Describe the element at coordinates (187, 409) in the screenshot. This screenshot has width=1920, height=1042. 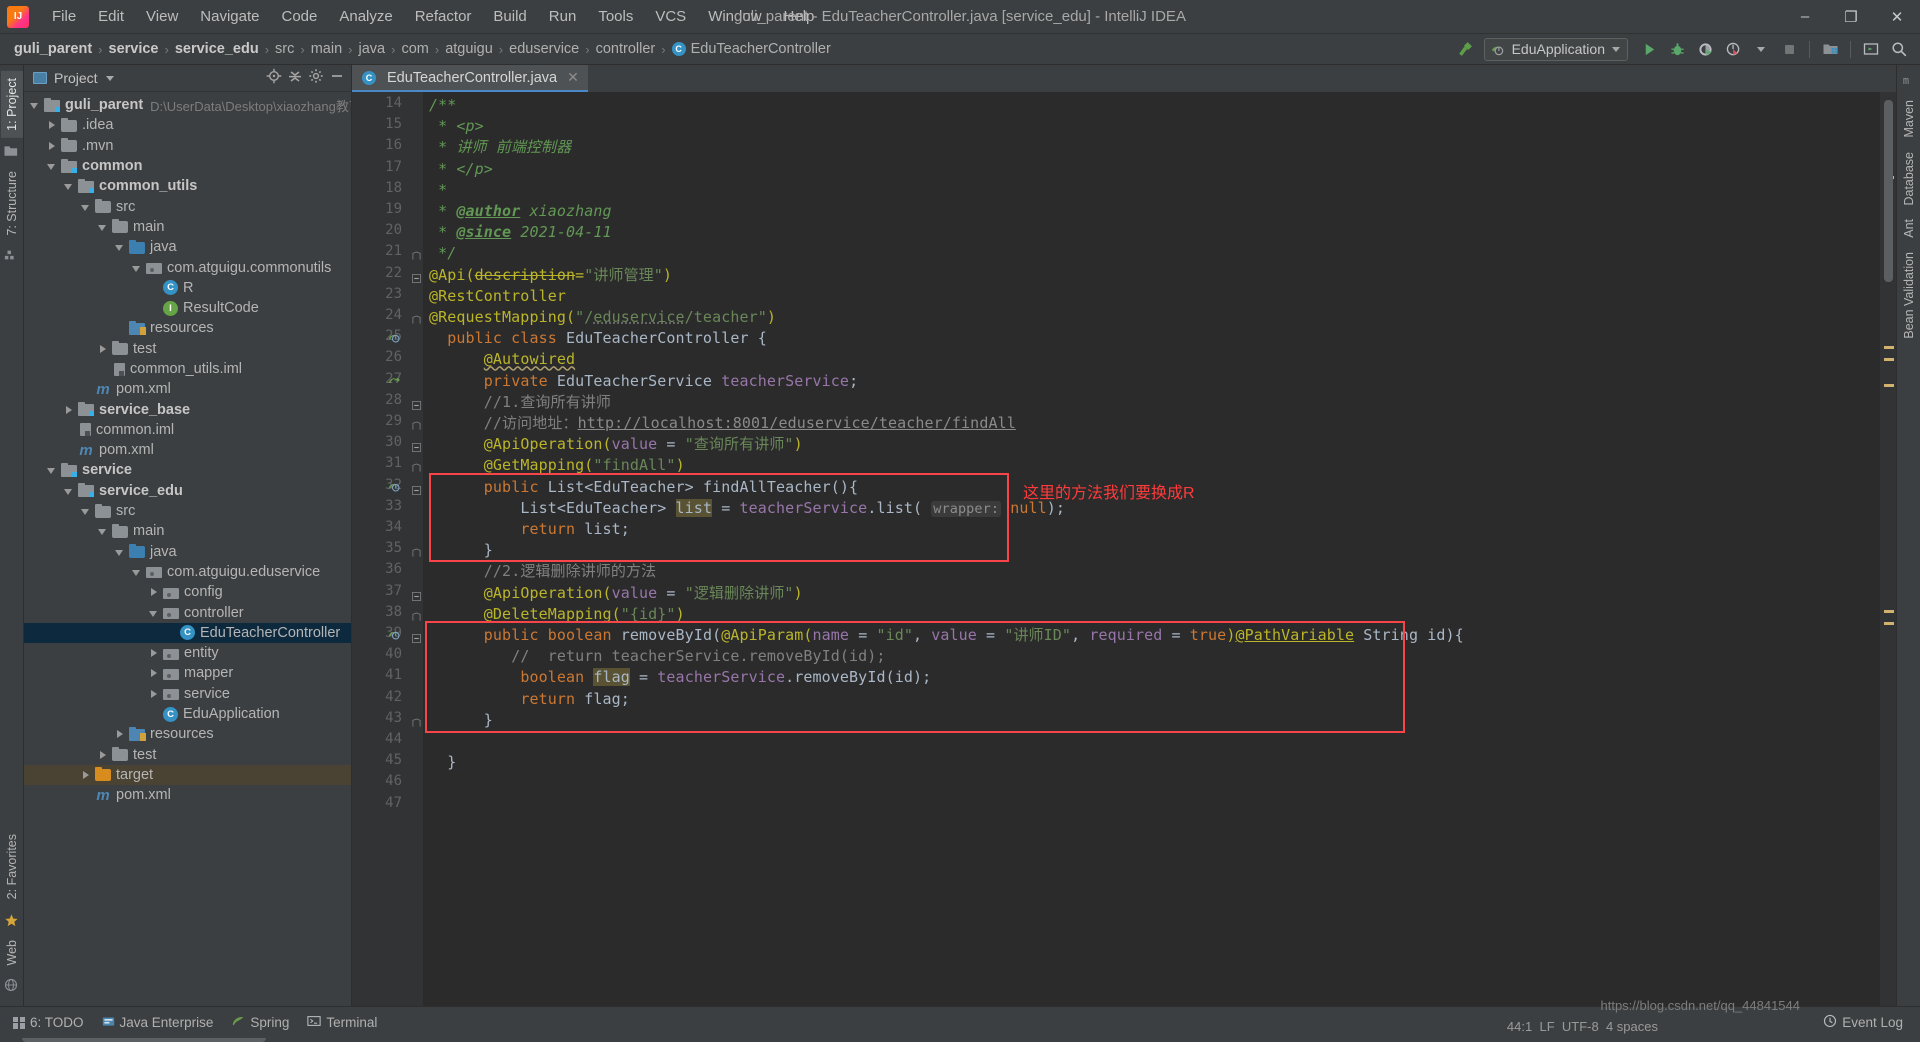
I see `tree-node-service-base: service_base` at that location.